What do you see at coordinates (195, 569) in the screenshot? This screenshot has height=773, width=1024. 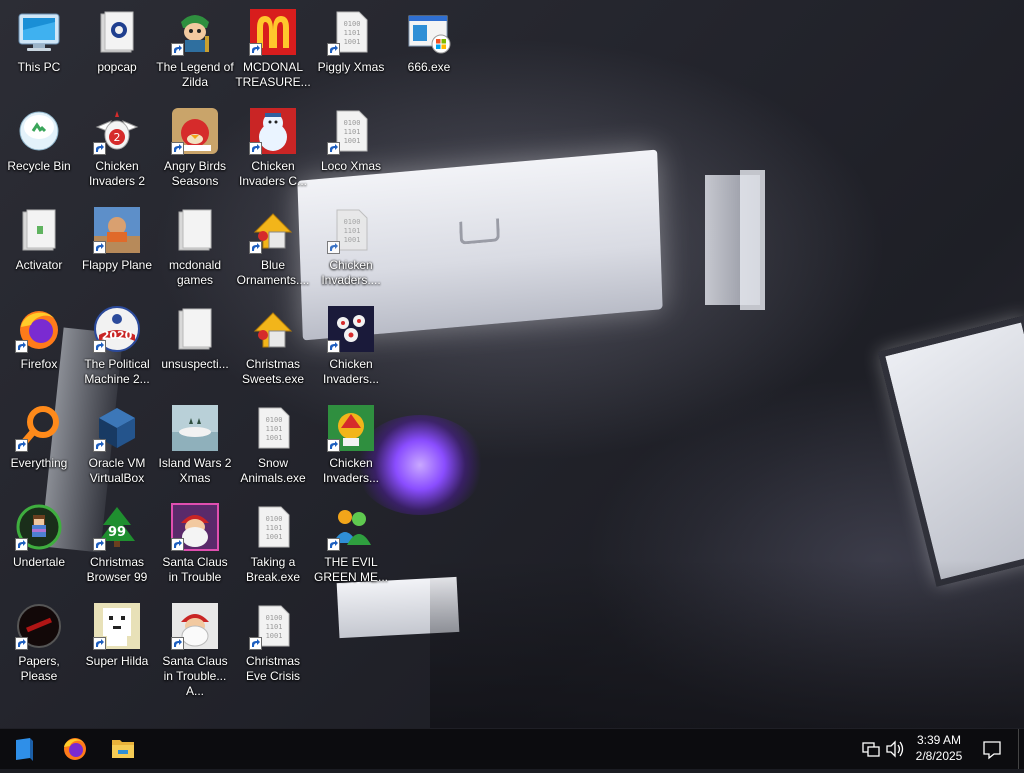 I see `icon-label: Santa Claus in Trouble` at bounding box center [195, 569].